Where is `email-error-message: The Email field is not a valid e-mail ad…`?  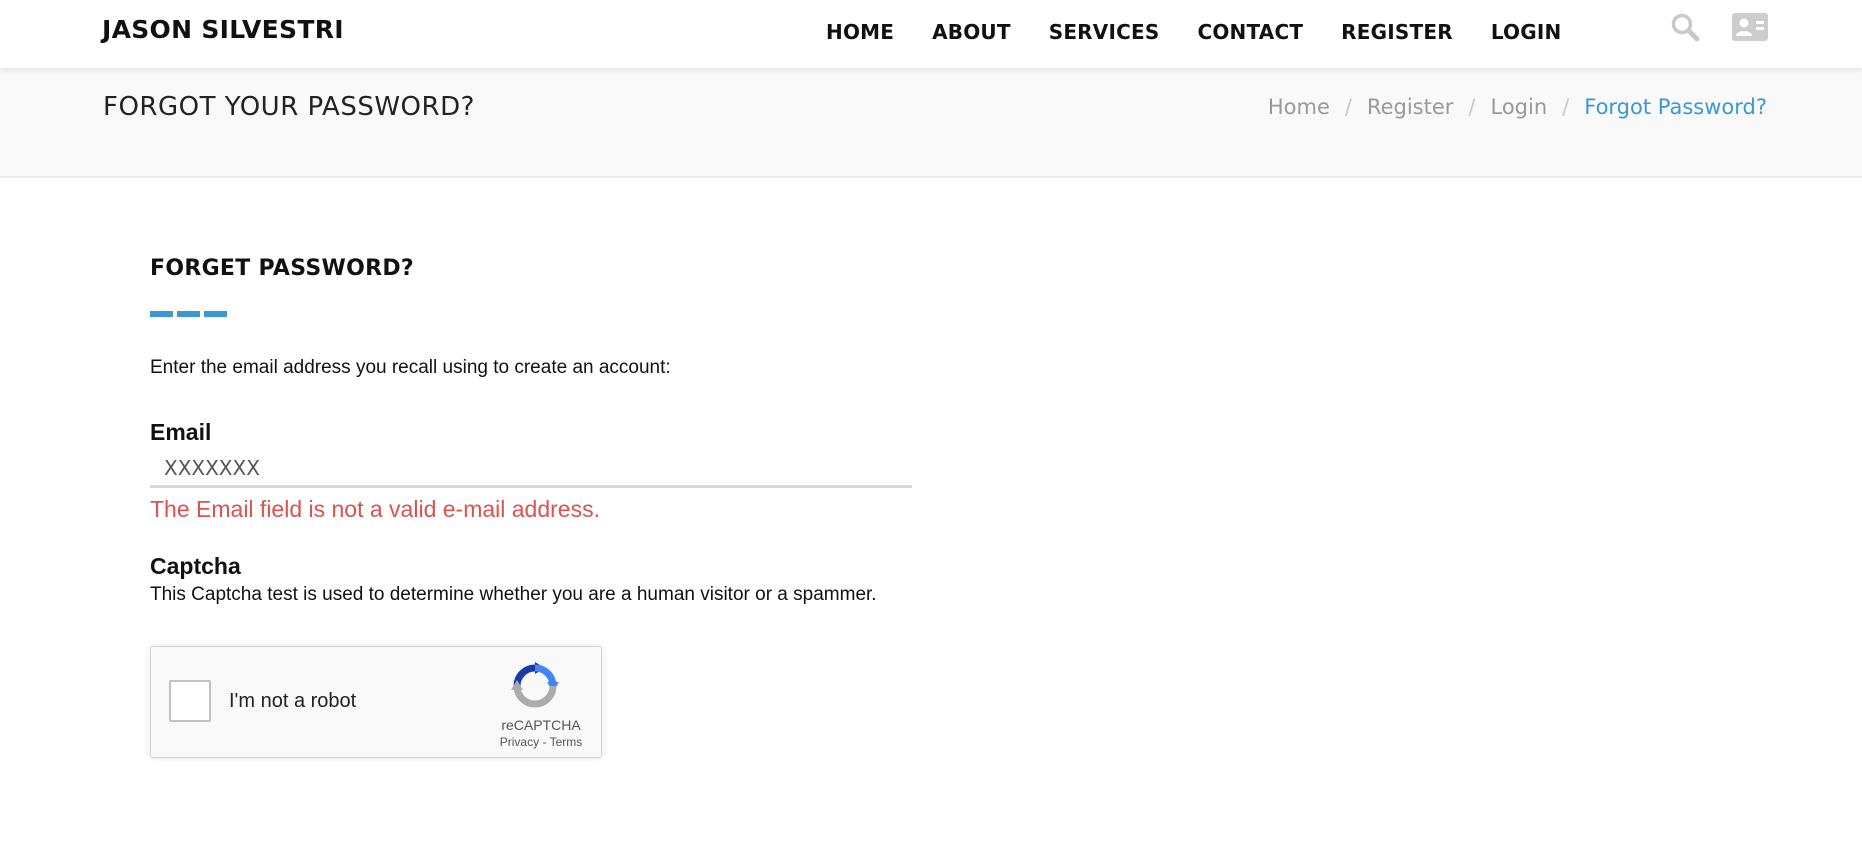
email-error-message: The Email field is not a valid e-mail ad… is located at coordinates (375, 509).